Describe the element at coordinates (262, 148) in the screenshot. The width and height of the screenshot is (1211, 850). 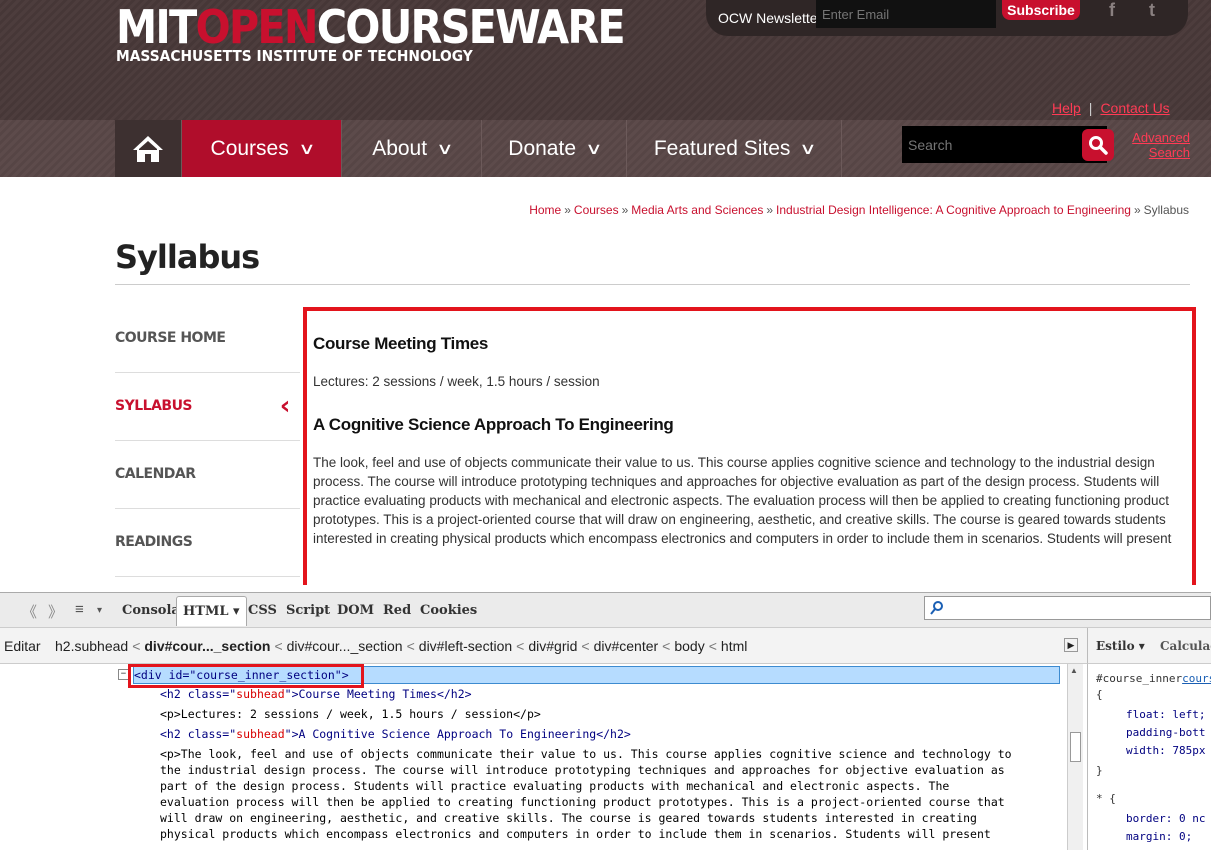
I see `nav-courses: Courses ∨` at that location.